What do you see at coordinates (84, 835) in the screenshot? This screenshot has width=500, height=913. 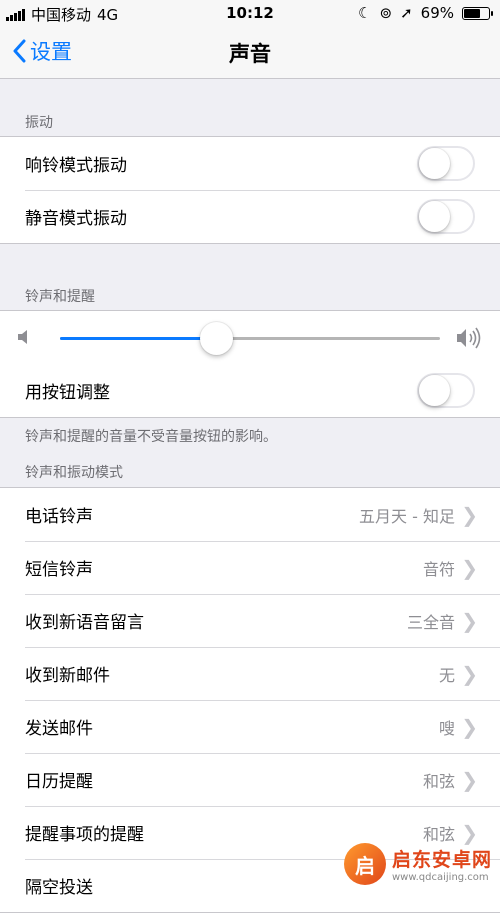 I see `reminder-alerts-label: 提醒事项的提醒` at bounding box center [84, 835].